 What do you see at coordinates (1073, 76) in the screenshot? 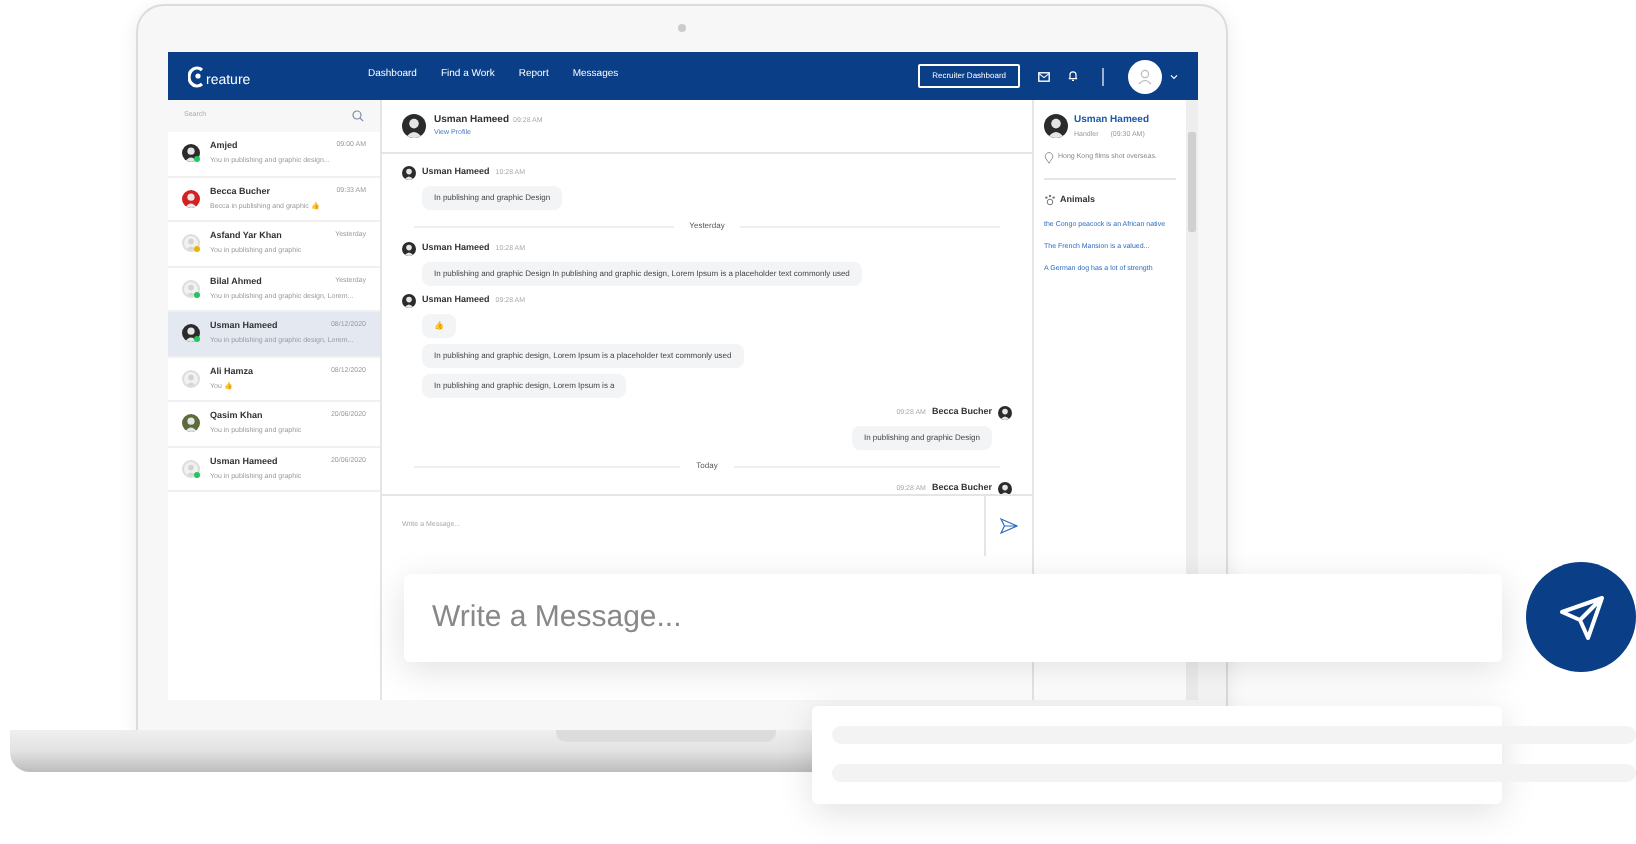
I see `bell-icon` at bounding box center [1073, 76].